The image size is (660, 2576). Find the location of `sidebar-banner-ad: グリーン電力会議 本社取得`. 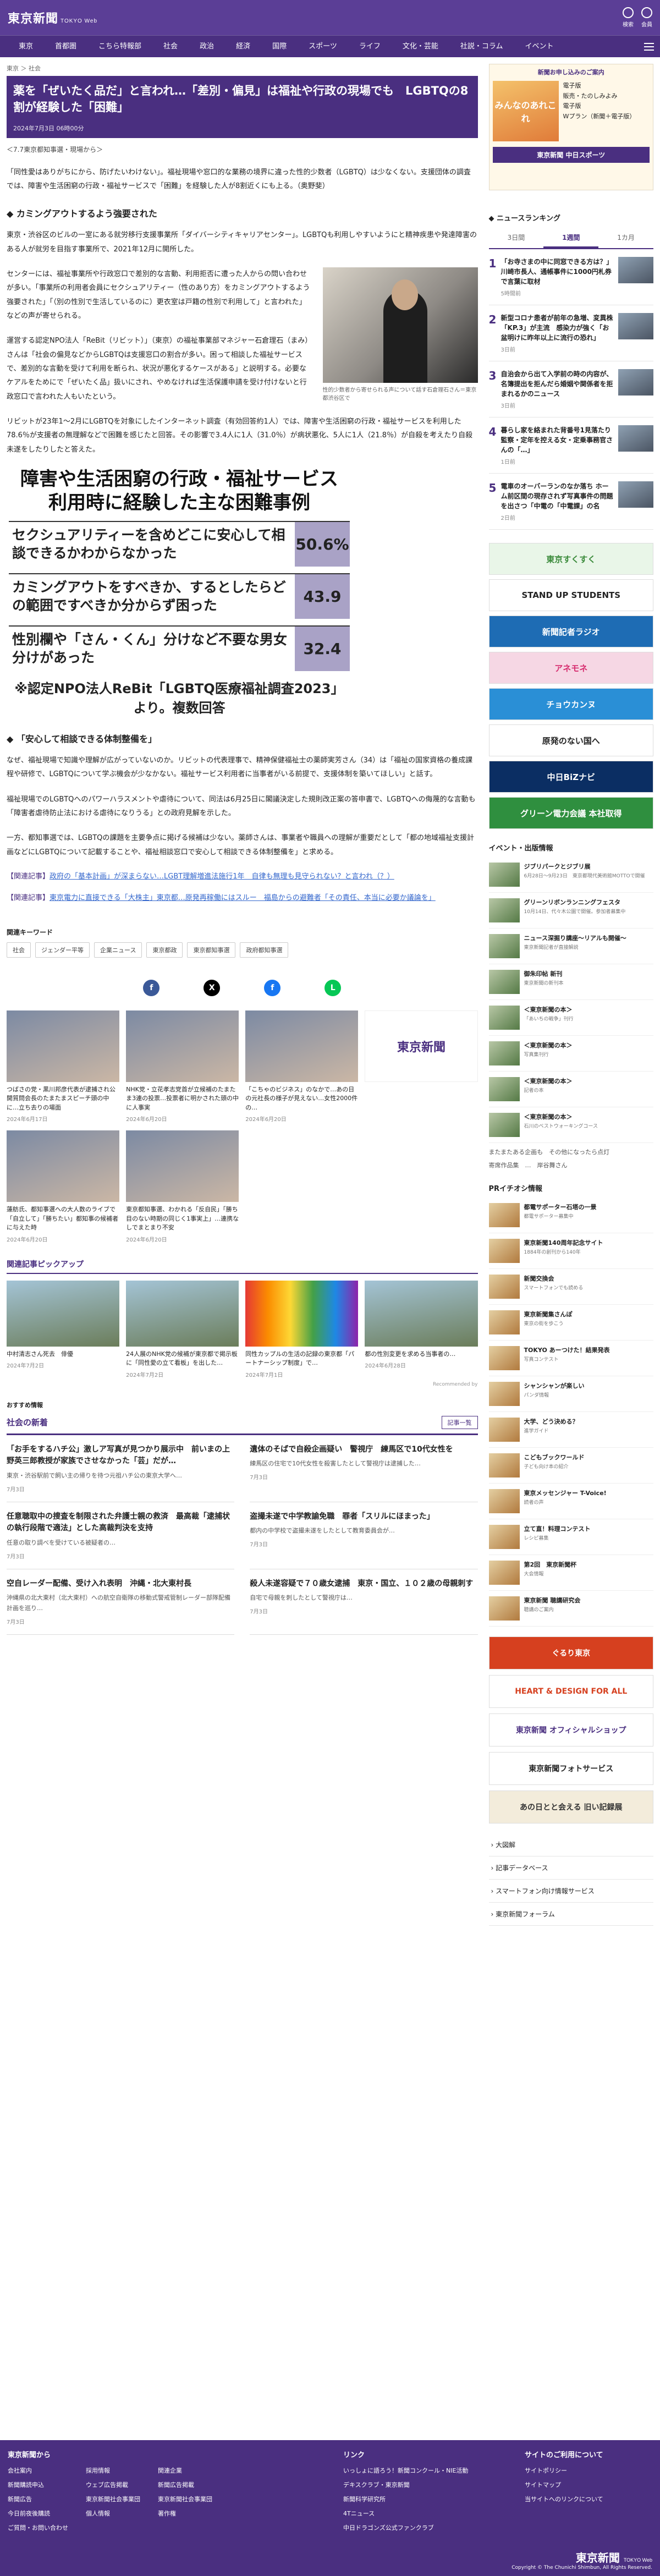

sidebar-banner-ad: グリーン電力会議 本社取得 is located at coordinates (570, 813).